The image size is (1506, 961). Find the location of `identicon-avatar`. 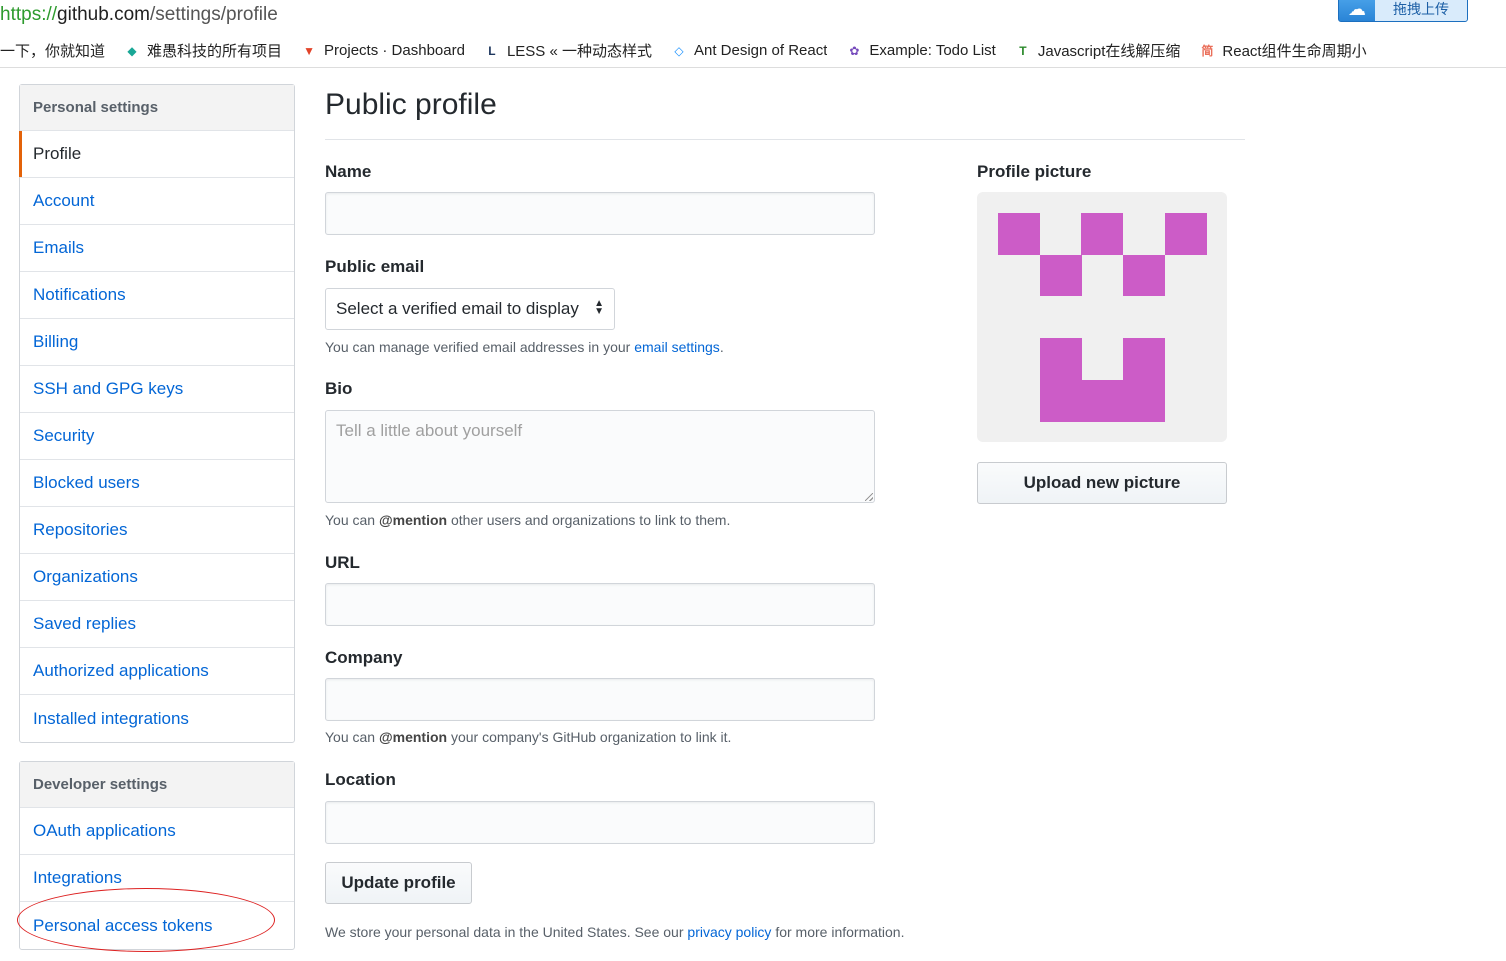

identicon-avatar is located at coordinates (1102, 317).